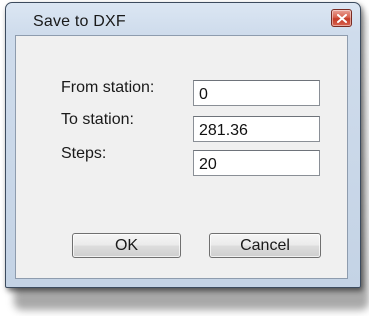 This screenshot has height=316, width=369. I want to click on close-icon, so click(342, 18).